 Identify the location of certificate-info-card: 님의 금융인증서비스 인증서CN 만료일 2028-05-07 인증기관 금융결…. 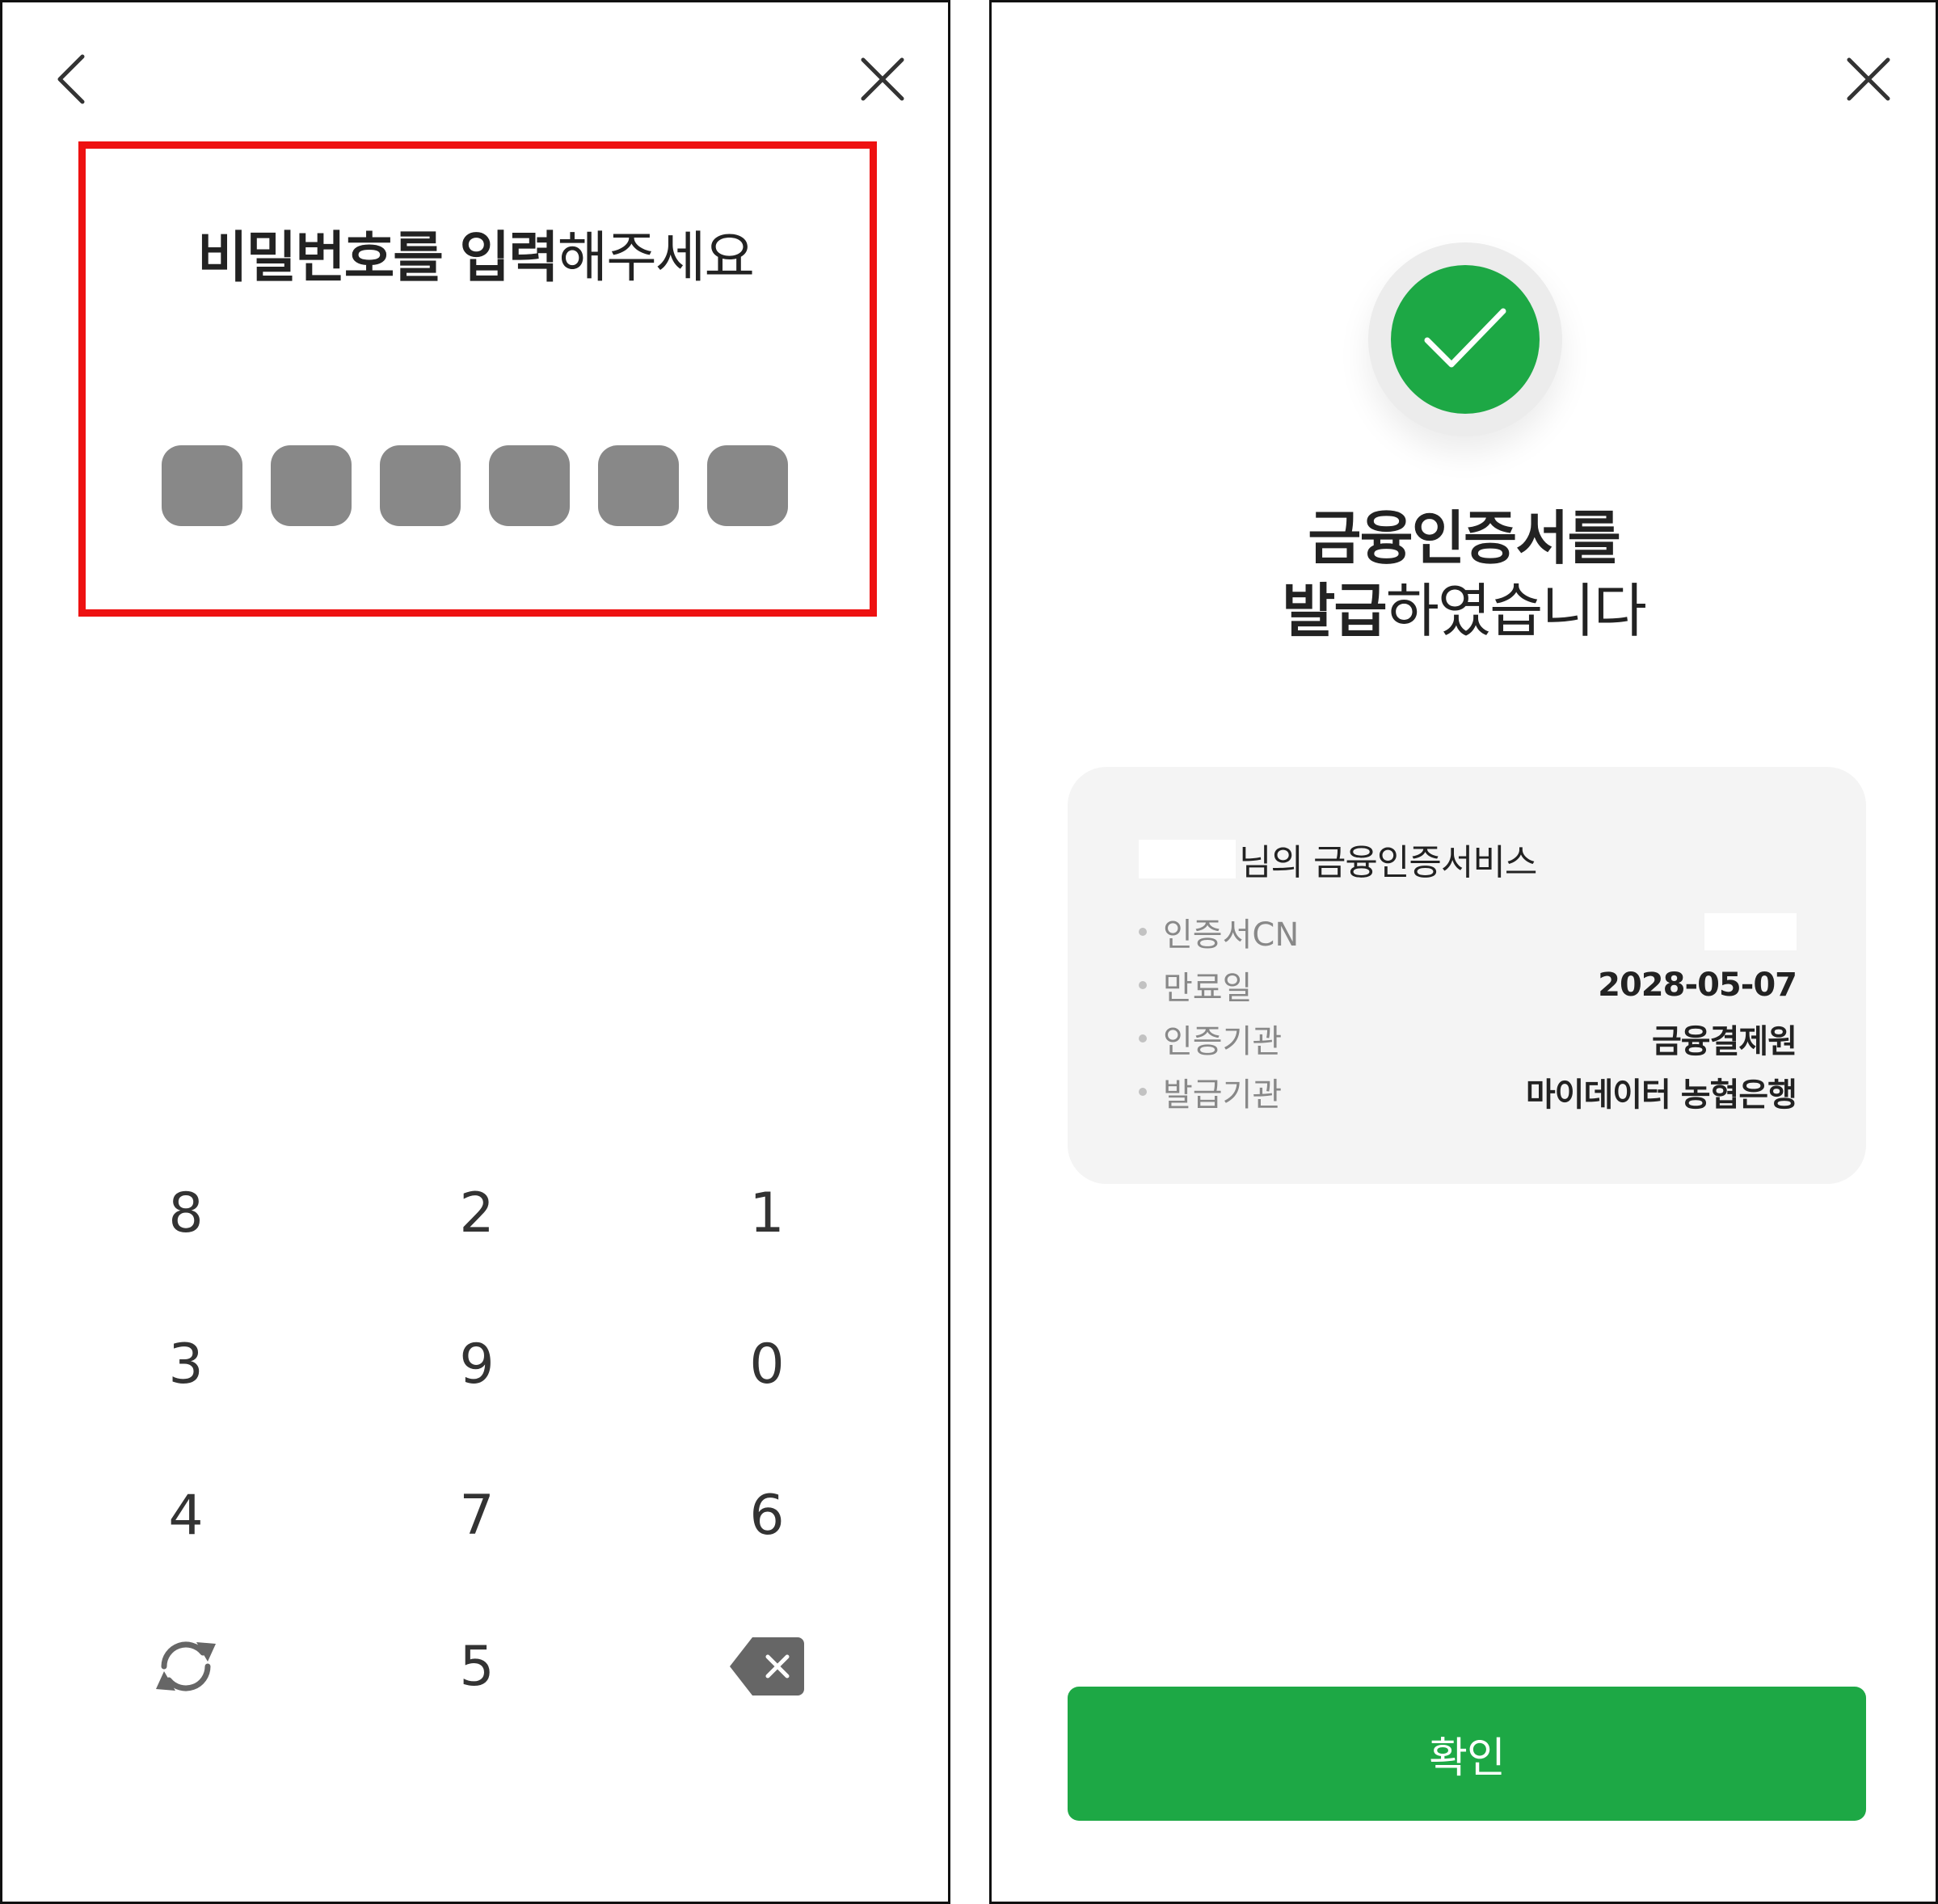
(1467, 975).